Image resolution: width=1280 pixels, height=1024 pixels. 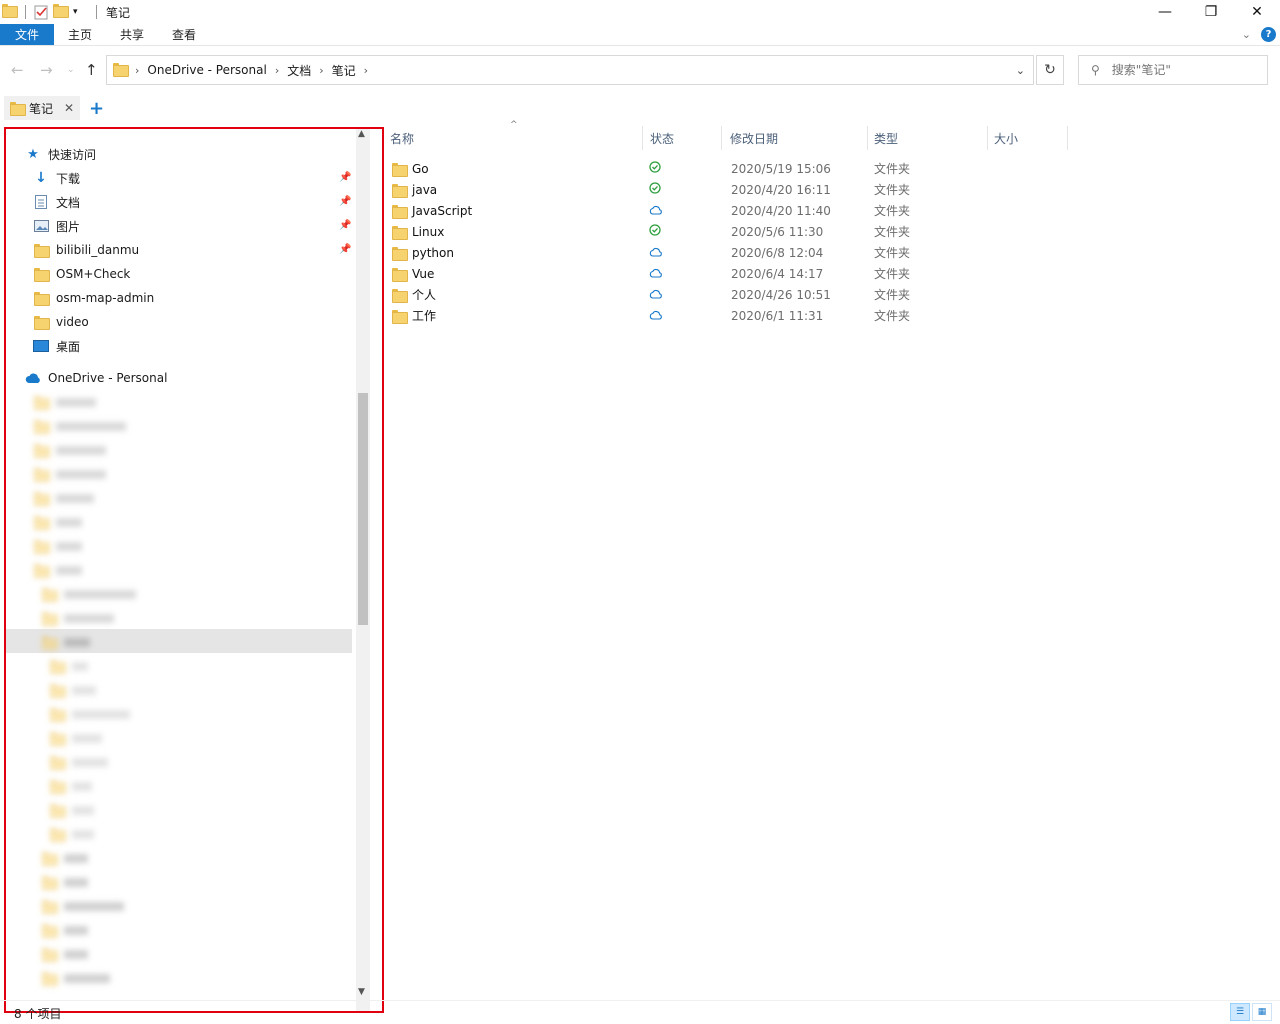 What do you see at coordinates (205, 226) in the screenshot?
I see `nav-item-pictures: 图片` at bounding box center [205, 226].